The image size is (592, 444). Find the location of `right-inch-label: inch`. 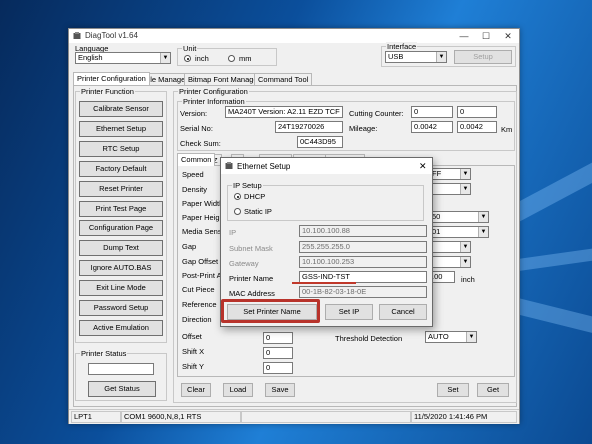

right-inch-label: inch is located at coordinates (468, 279).